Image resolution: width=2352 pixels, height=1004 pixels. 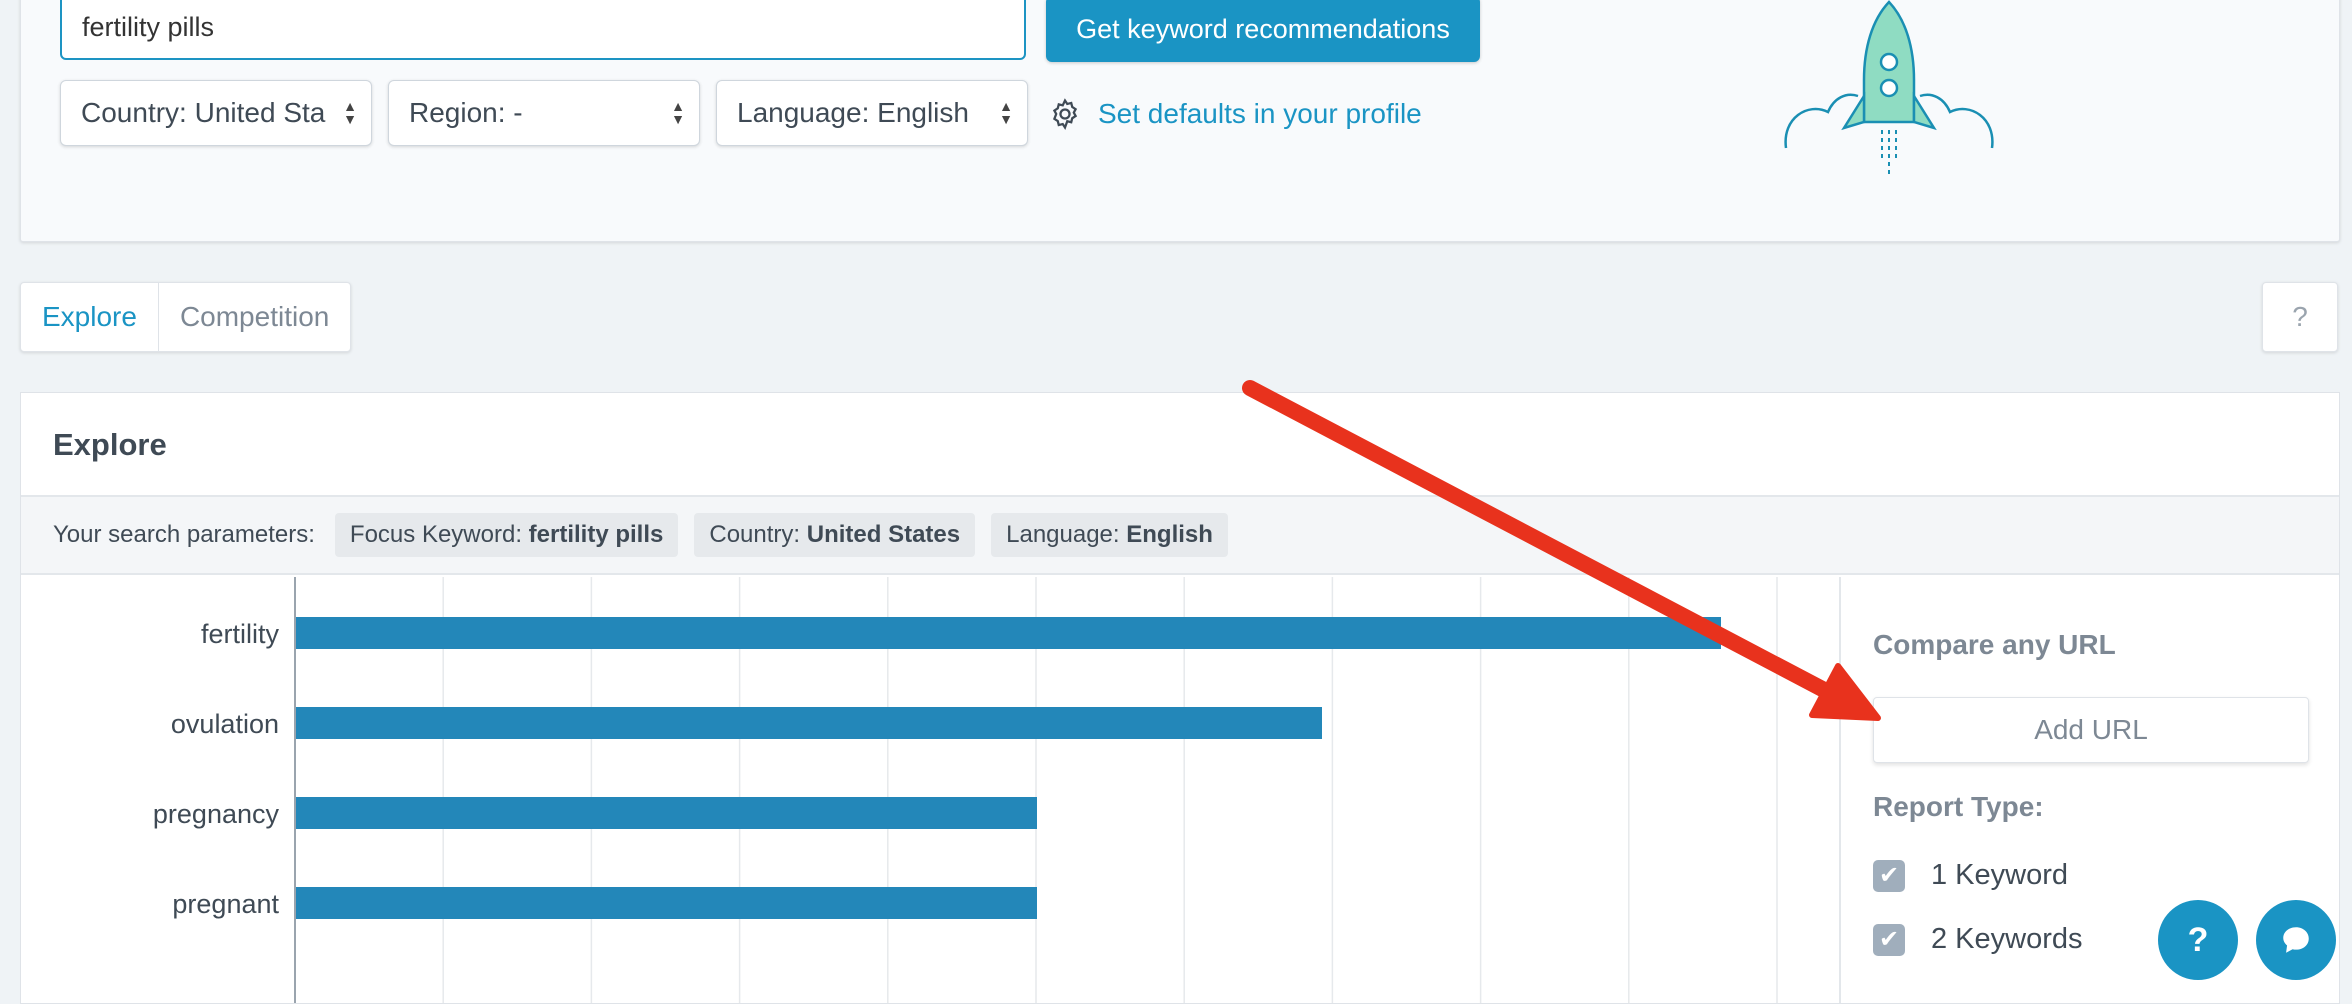 I want to click on language-select: Language: English ▲ ▼, so click(x=872, y=113).